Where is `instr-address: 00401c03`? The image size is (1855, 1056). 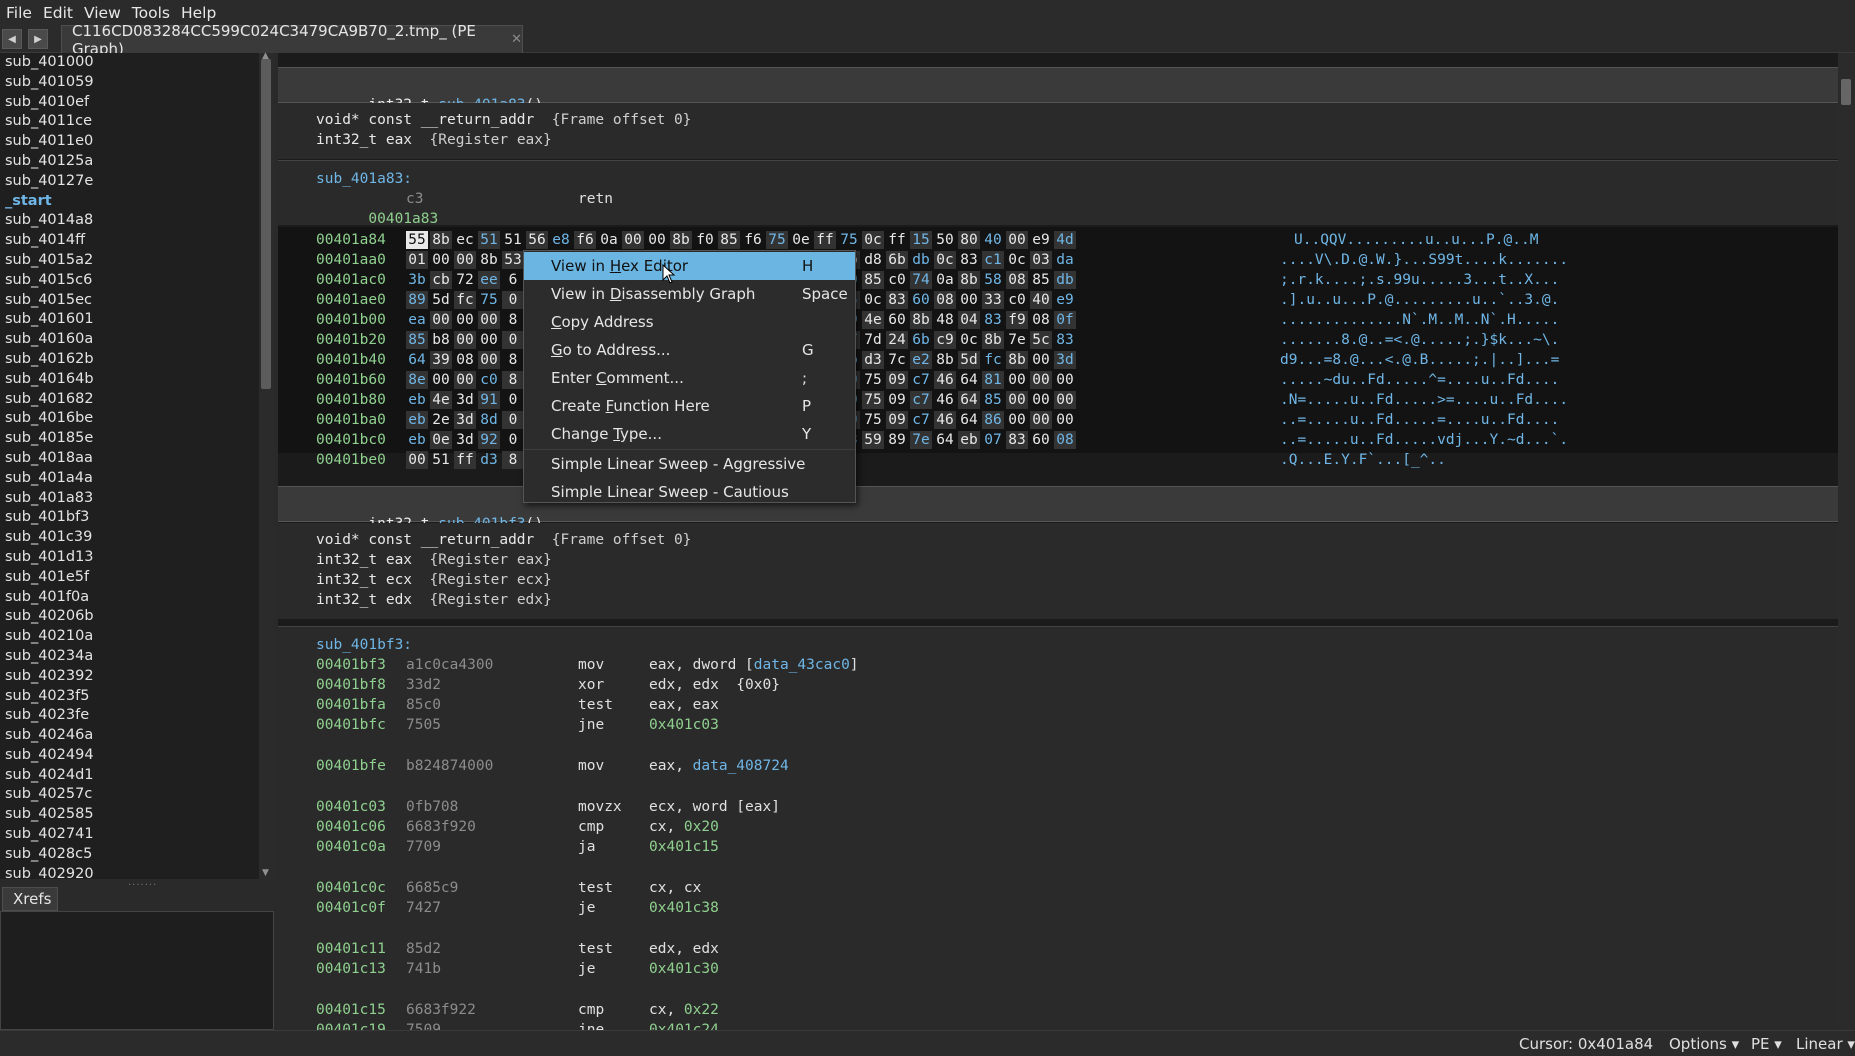 instr-address: 00401c03 is located at coordinates (351, 807).